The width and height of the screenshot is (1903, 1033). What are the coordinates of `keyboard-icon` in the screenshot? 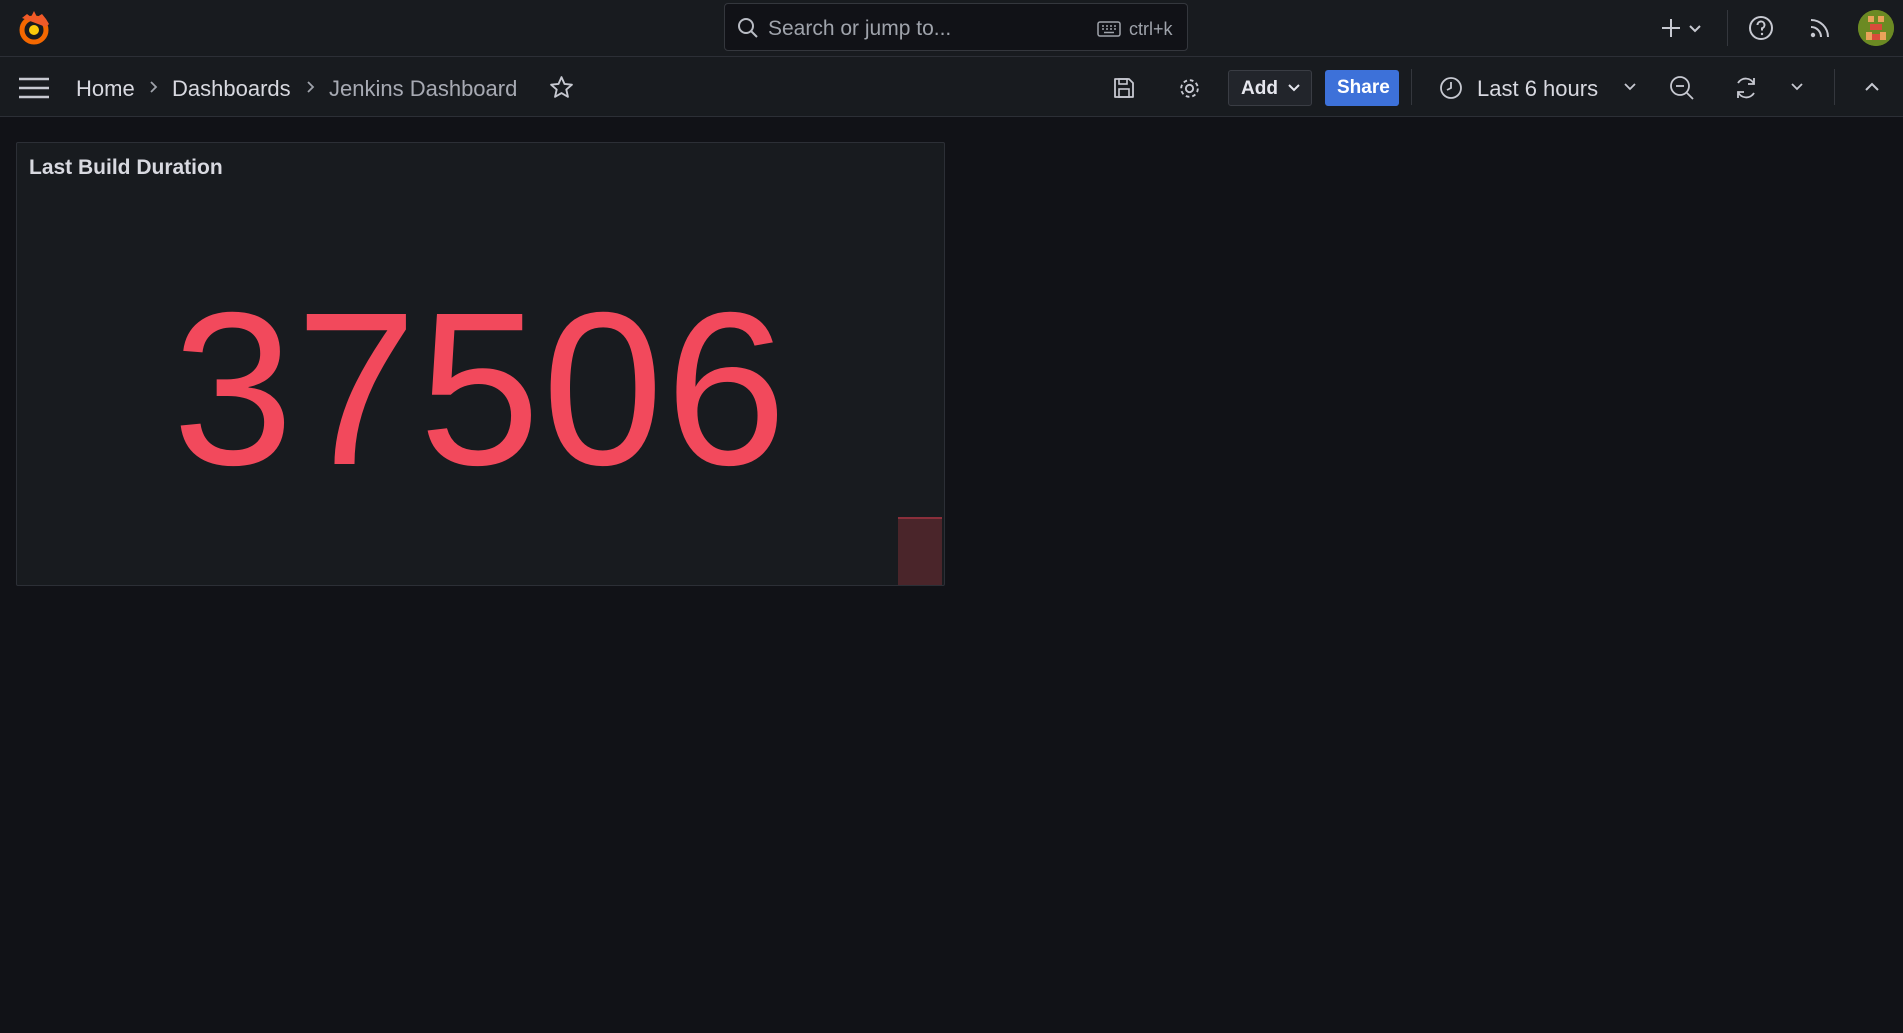 It's located at (1109, 29).